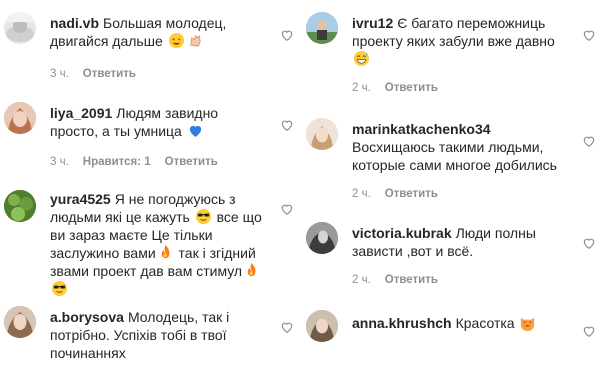 This screenshot has width=605, height=370. What do you see at coordinates (80, 199) in the screenshot?
I see `comment-username: yura4525` at bounding box center [80, 199].